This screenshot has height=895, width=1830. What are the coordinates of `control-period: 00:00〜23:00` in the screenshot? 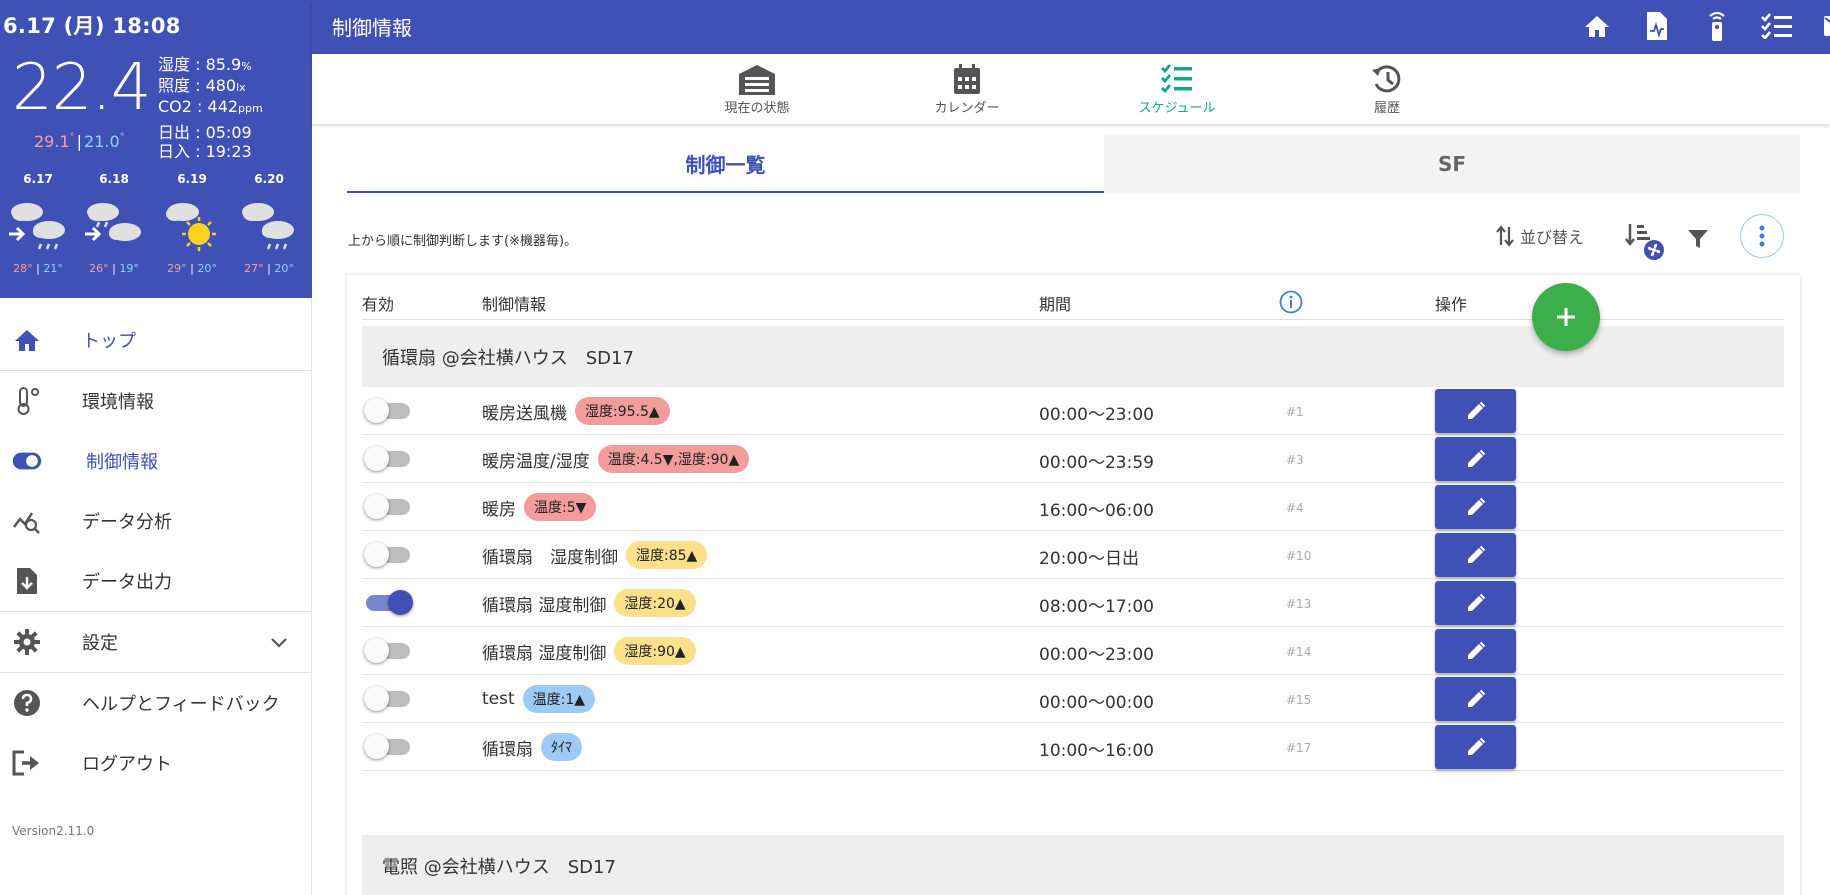 It's located at (1096, 415).